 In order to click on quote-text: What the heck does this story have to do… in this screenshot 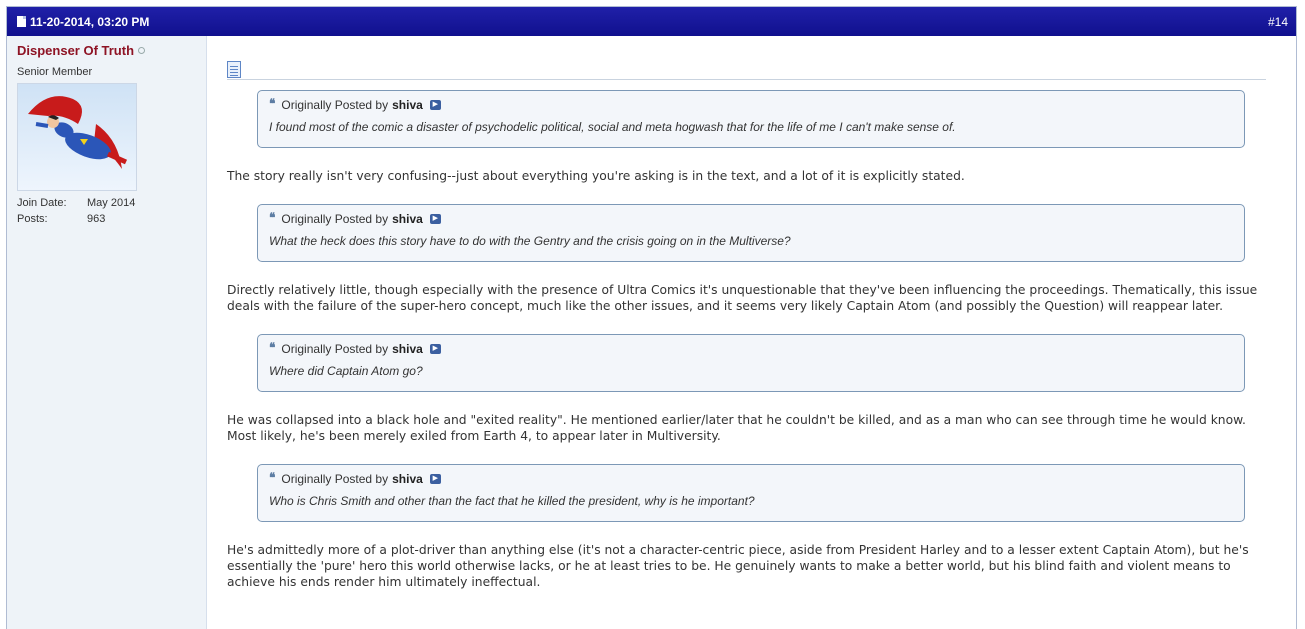, I will do `click(530, 241)`.